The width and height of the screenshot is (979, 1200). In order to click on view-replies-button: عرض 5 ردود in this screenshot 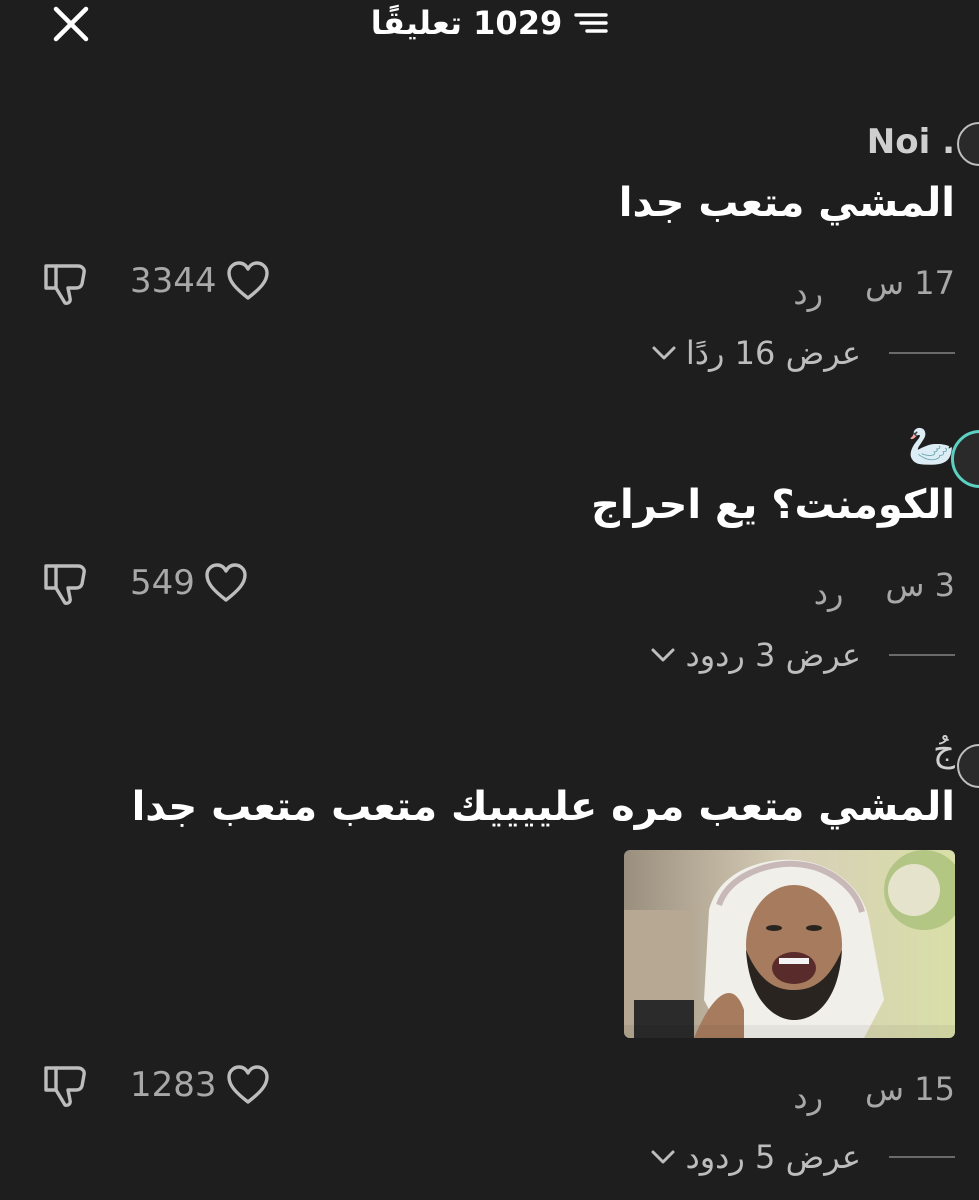, I will do `click(802, 1157)`.